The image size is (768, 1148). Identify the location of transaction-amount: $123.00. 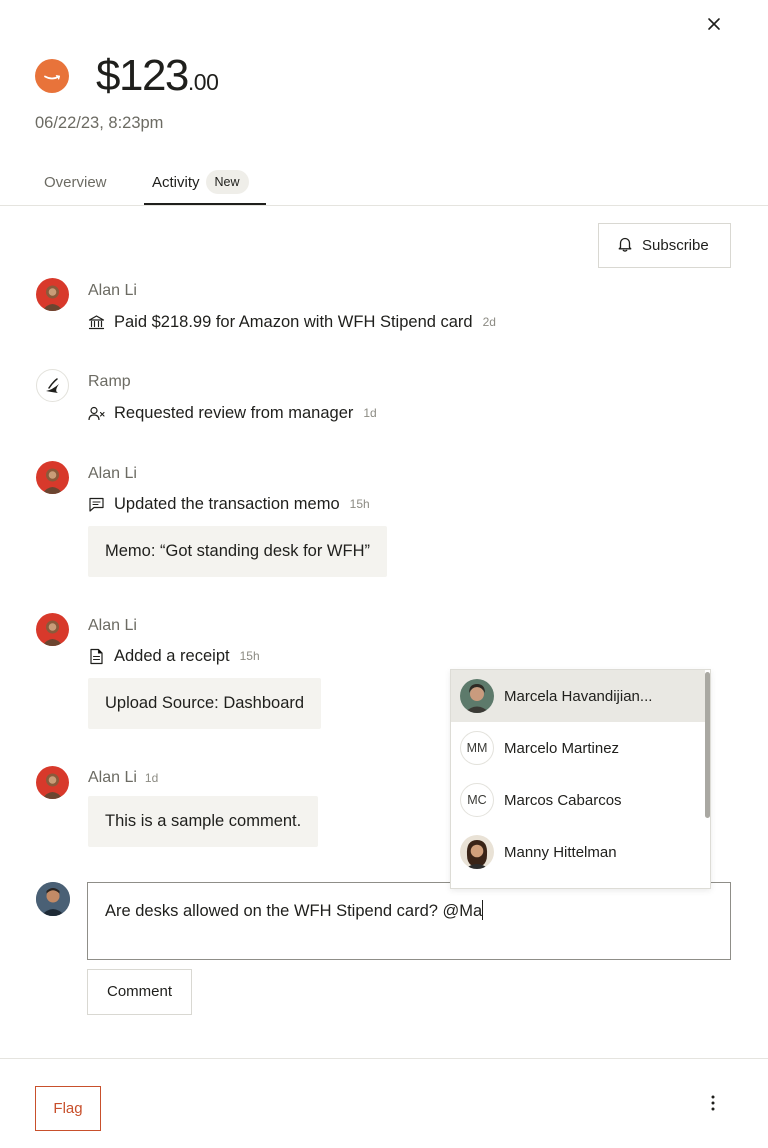
(157, 80).